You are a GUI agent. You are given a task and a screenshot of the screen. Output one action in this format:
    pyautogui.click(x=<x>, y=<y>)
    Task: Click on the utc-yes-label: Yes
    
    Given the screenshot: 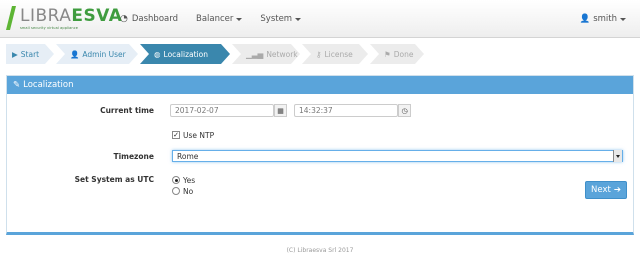 What is the action you would take?
    pyautogui.click(x=189, y=180)
    